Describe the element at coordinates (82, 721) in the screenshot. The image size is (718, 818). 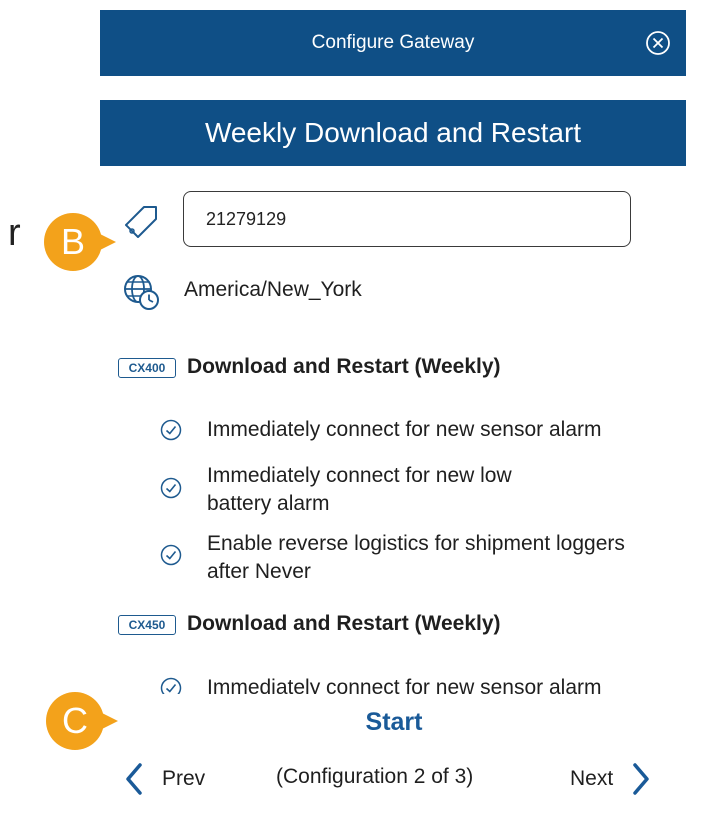
I see `callout-marker-c: C` at that location.